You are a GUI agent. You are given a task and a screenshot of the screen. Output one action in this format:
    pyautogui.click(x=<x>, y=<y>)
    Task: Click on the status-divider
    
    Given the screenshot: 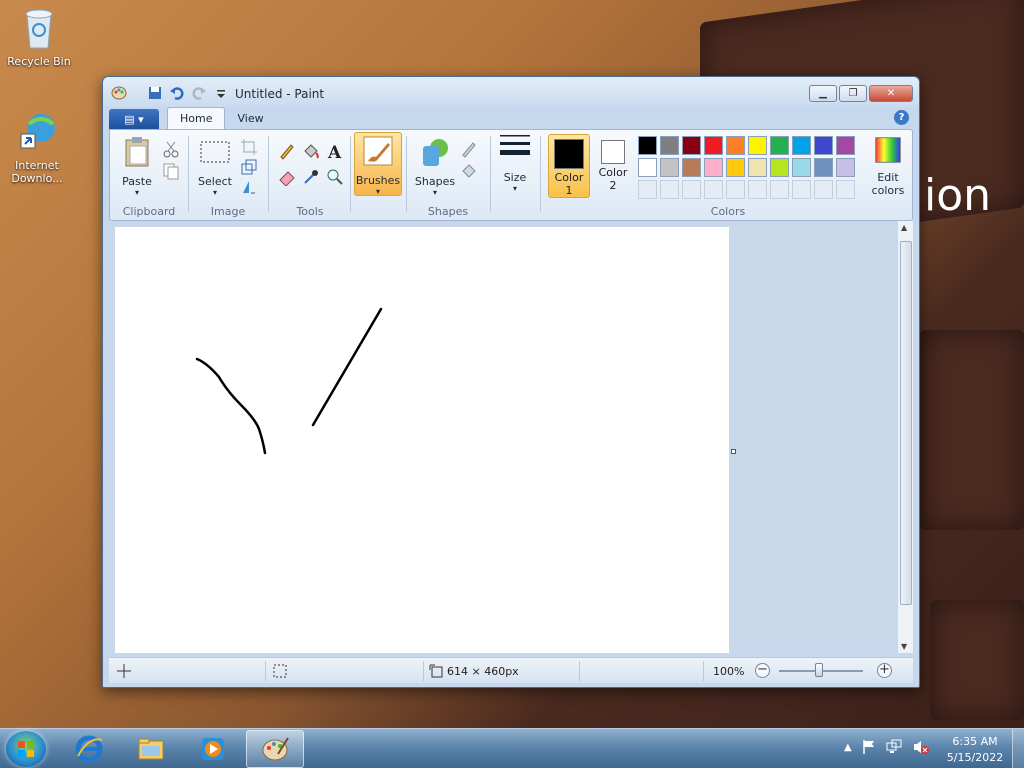 What is the action you would take?
    pyautogui.click(x=265, y=671)
    